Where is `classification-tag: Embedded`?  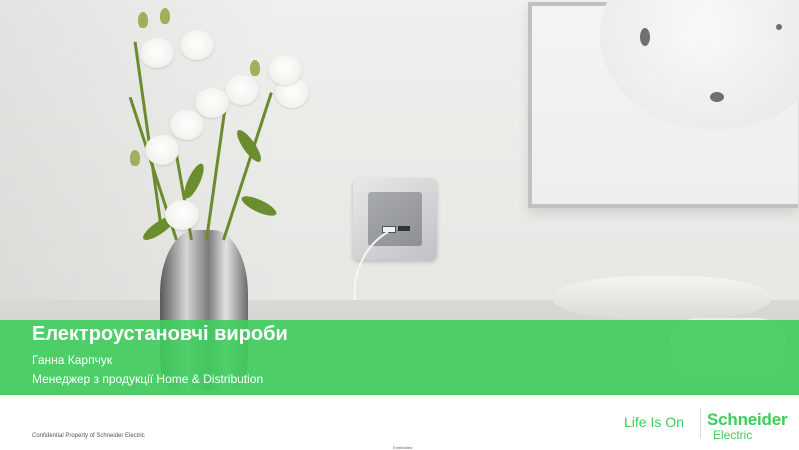
classification-tag: Embedded is located at coordinates (403, 447).